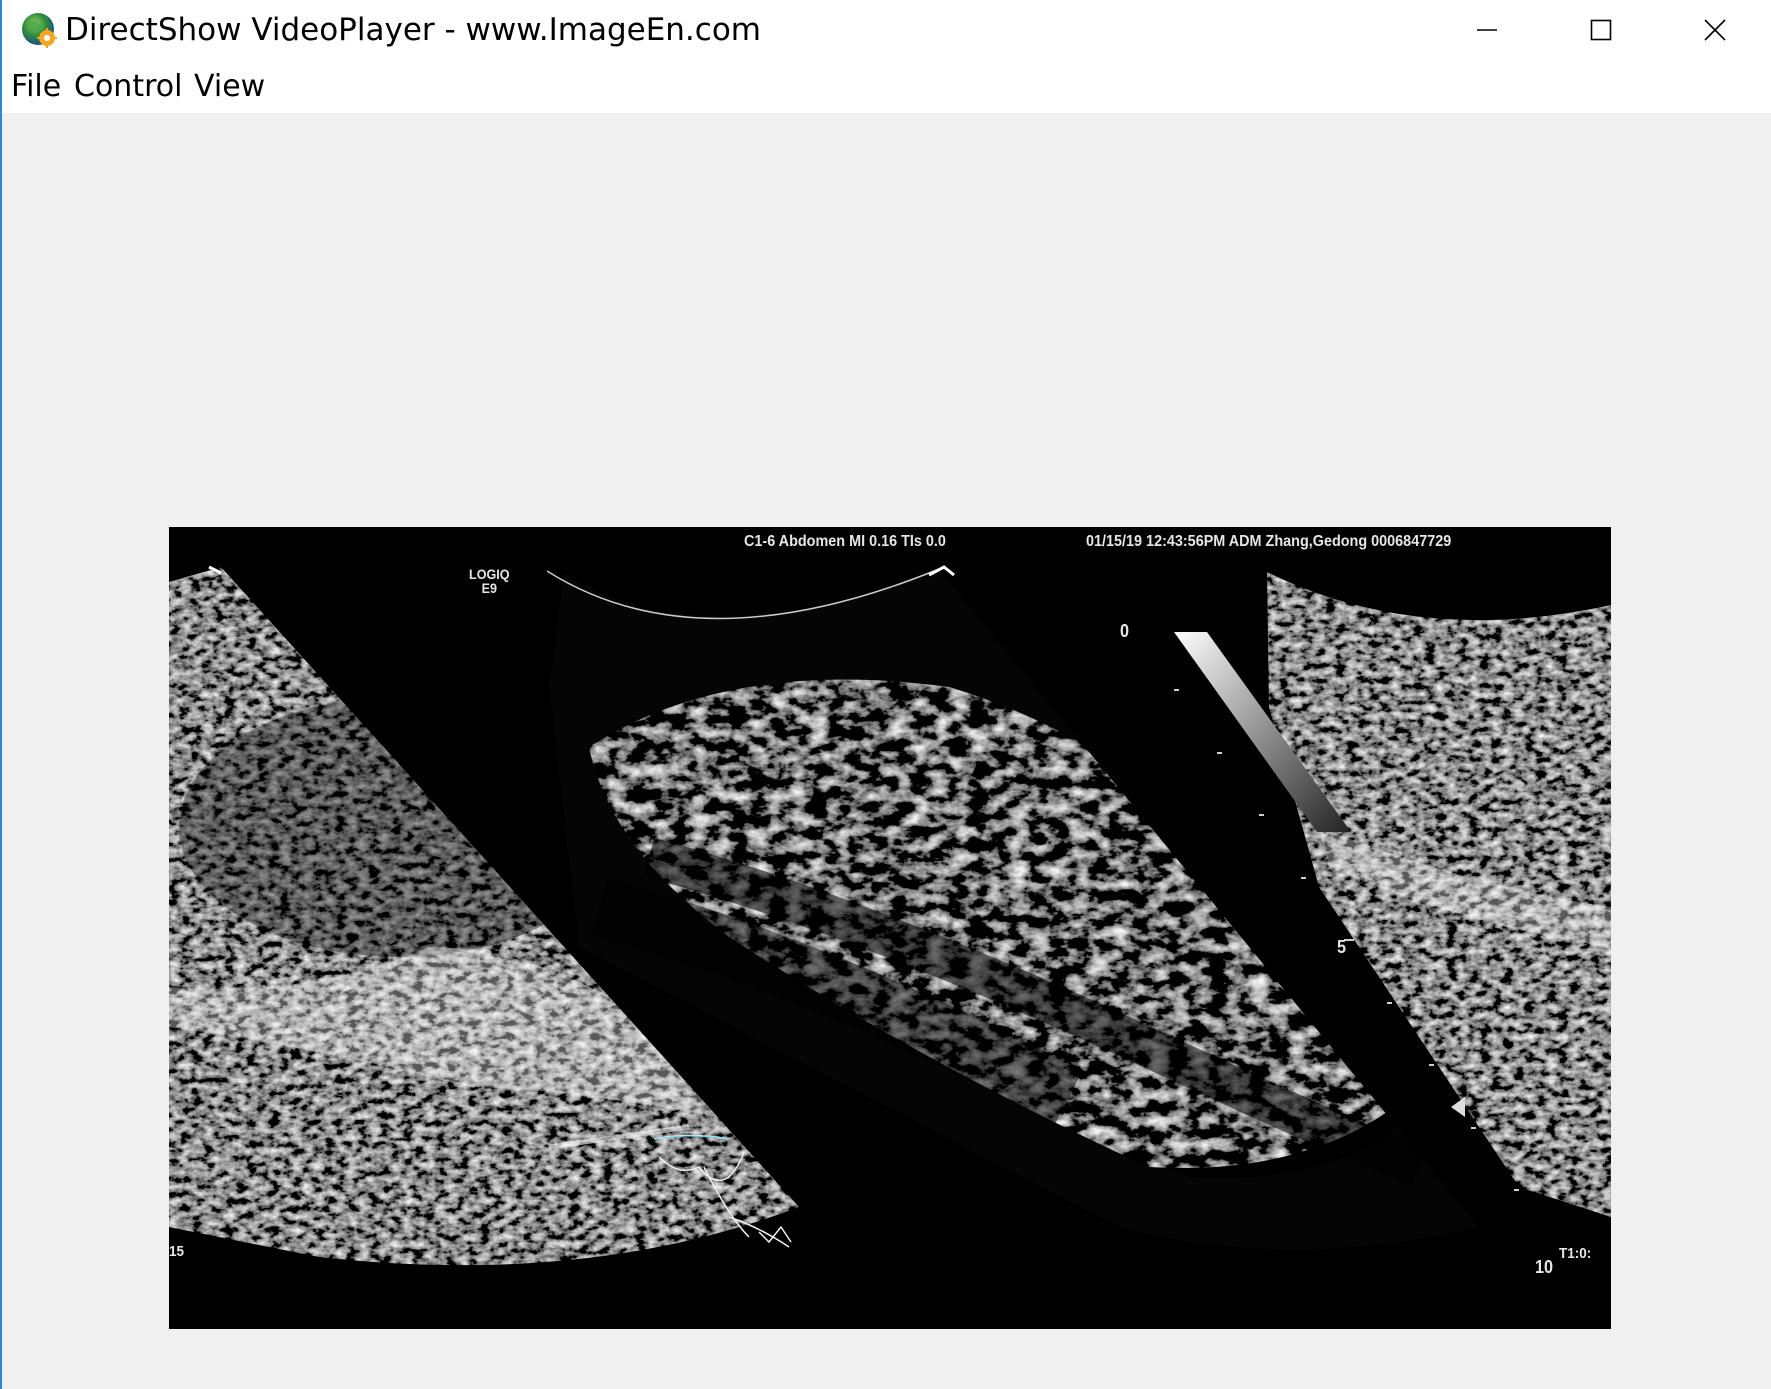 Image resolution: width=1771 pixels, height=1389 pixels. Describe the element at coordinates (1544, 1267) in the screenshot. I see `depth-label-10: 10` at that location.